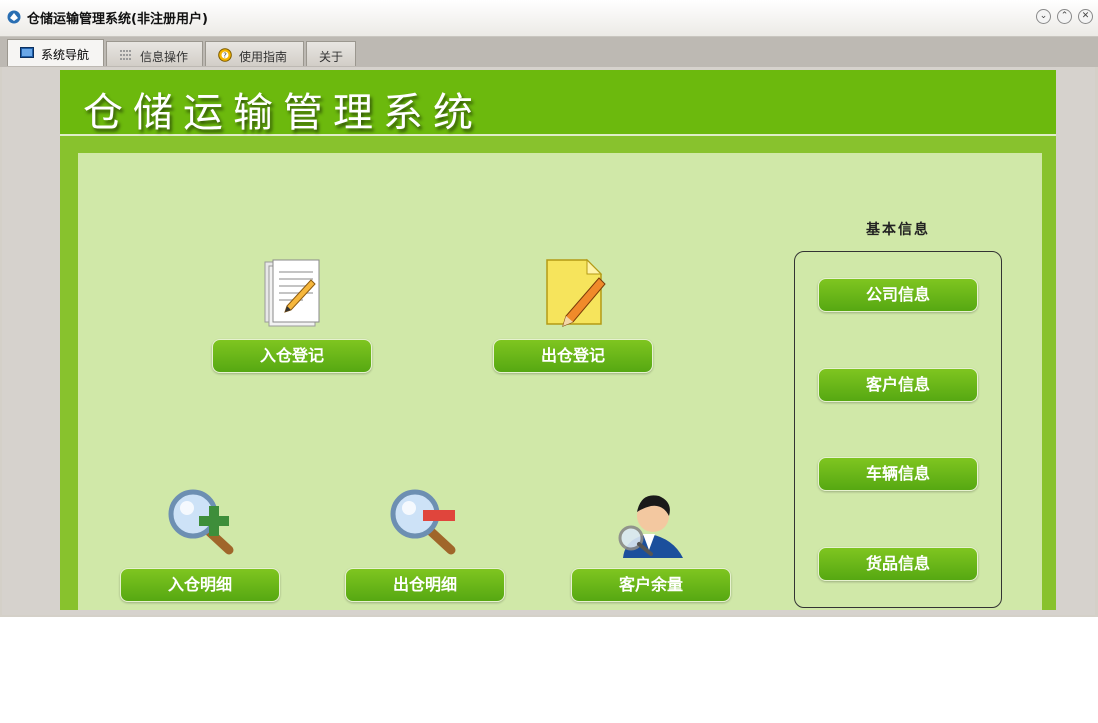  Describe the element at coordinates (1085, 16) in the screenshot. I see `close-button: ✕` at that location.